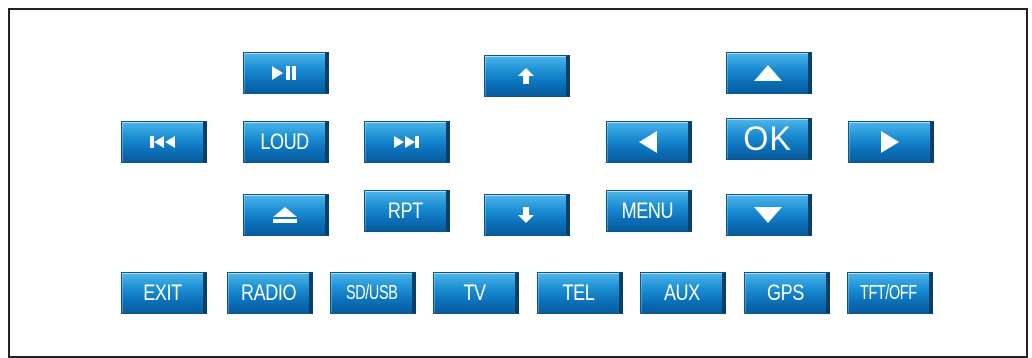  I want to click on radio-label: RADIO, so click(268, 292).